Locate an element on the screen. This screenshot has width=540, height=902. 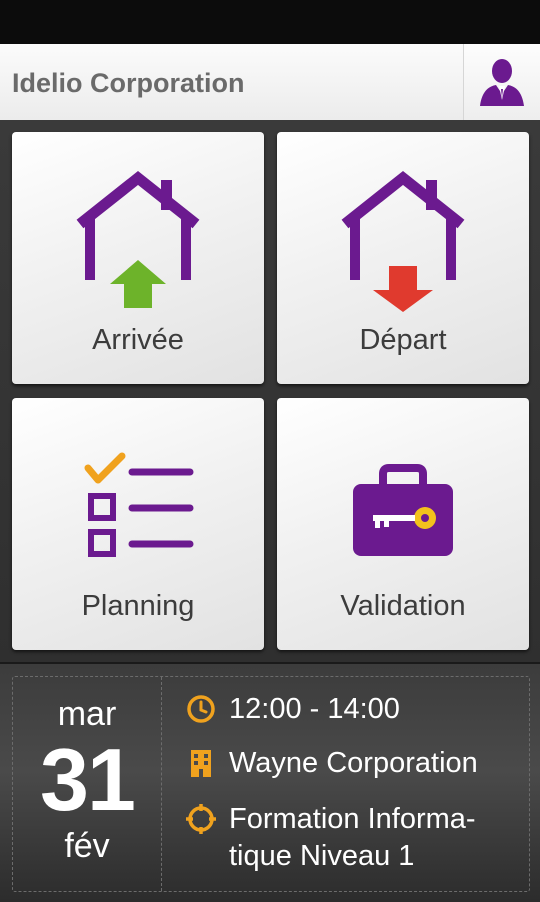
validation-label: Validation is located at coordinates (403, 606).